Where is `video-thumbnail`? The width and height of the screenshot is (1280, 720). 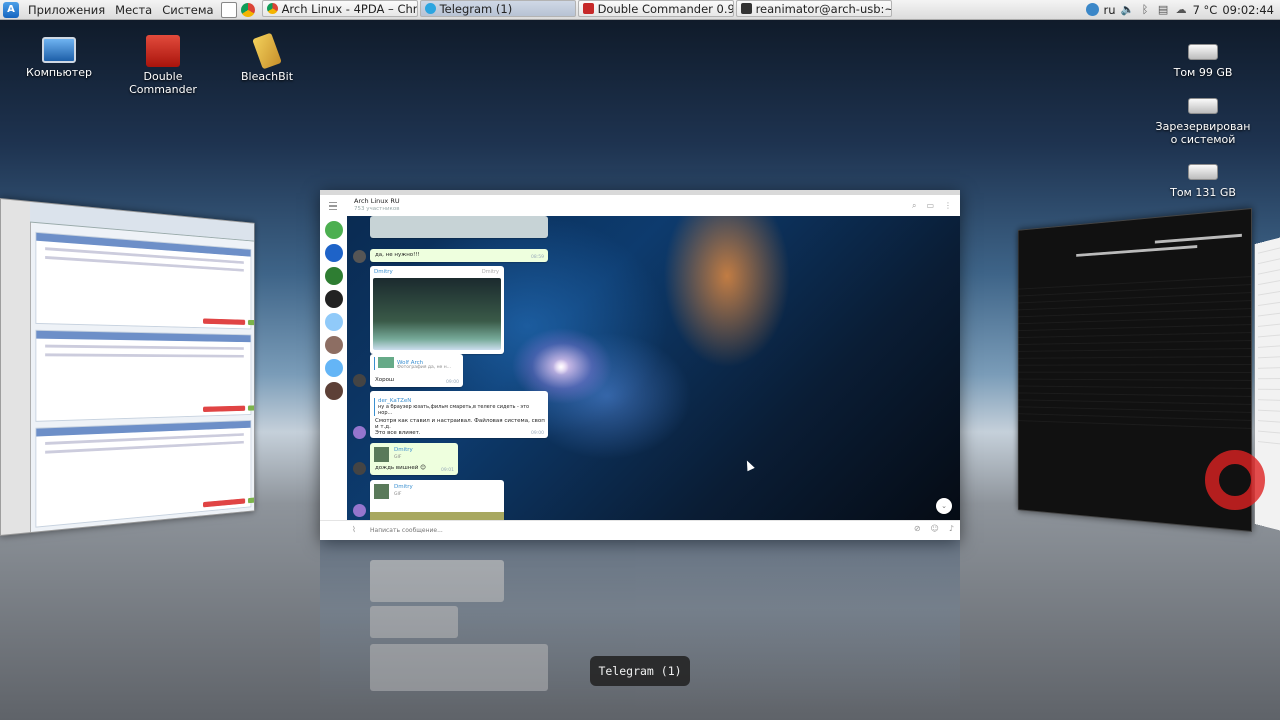 video-thumbnail is located at coordinates (437, 314).